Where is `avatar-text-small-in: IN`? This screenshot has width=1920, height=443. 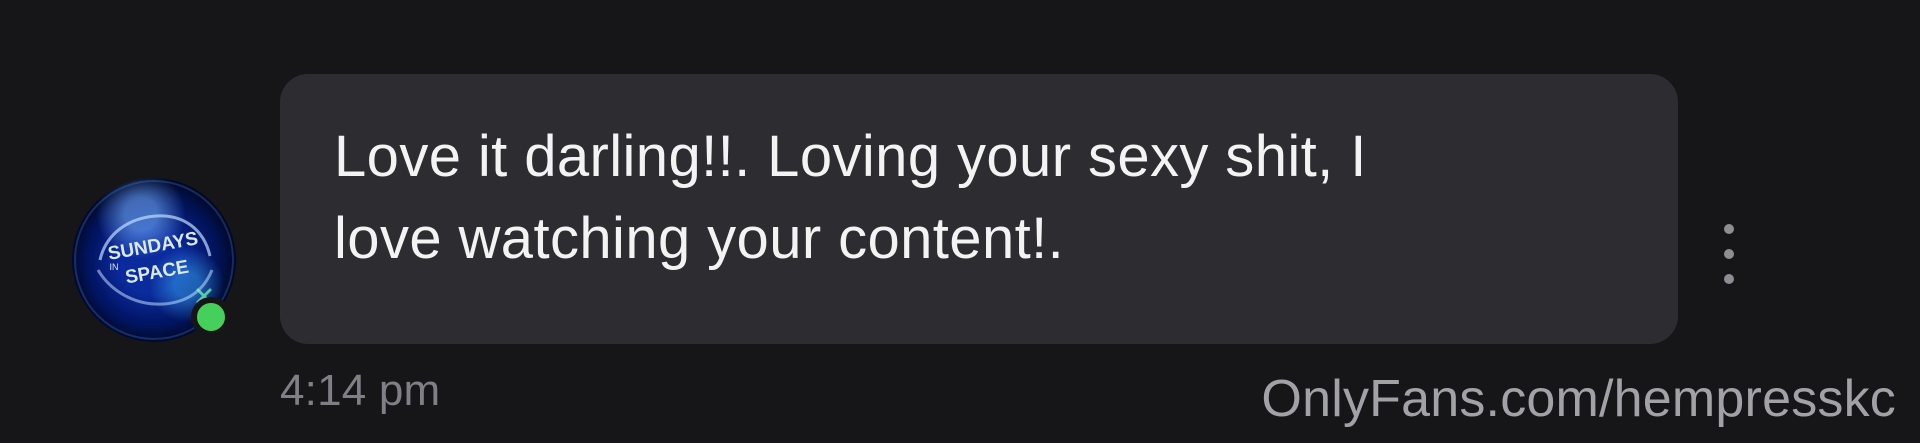 avatar-text-small-in: IN is located at coordinates (114, 267).